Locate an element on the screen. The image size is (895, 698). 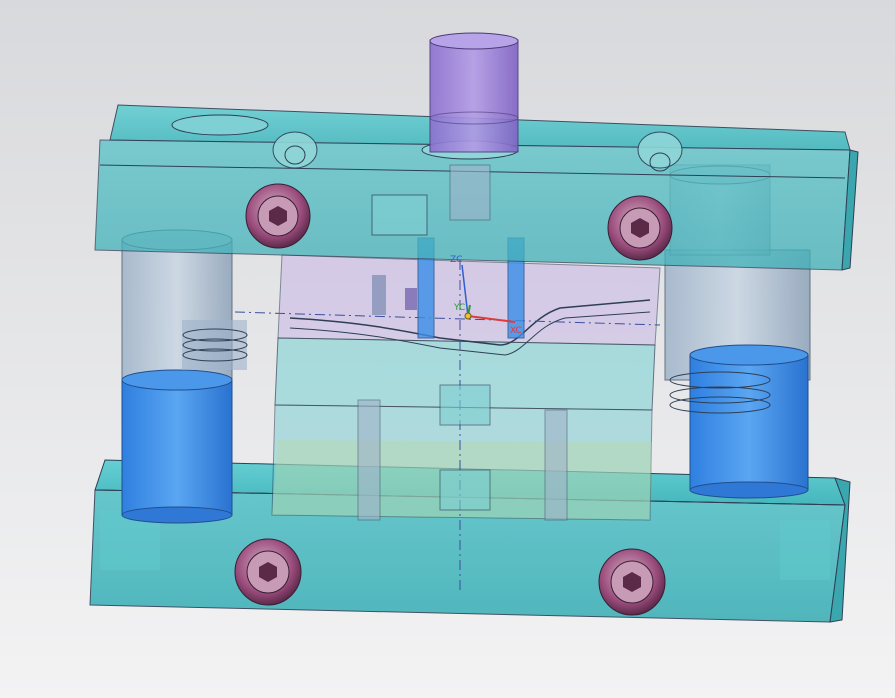
bolt-lower-right is located at coordinates (632, 582).